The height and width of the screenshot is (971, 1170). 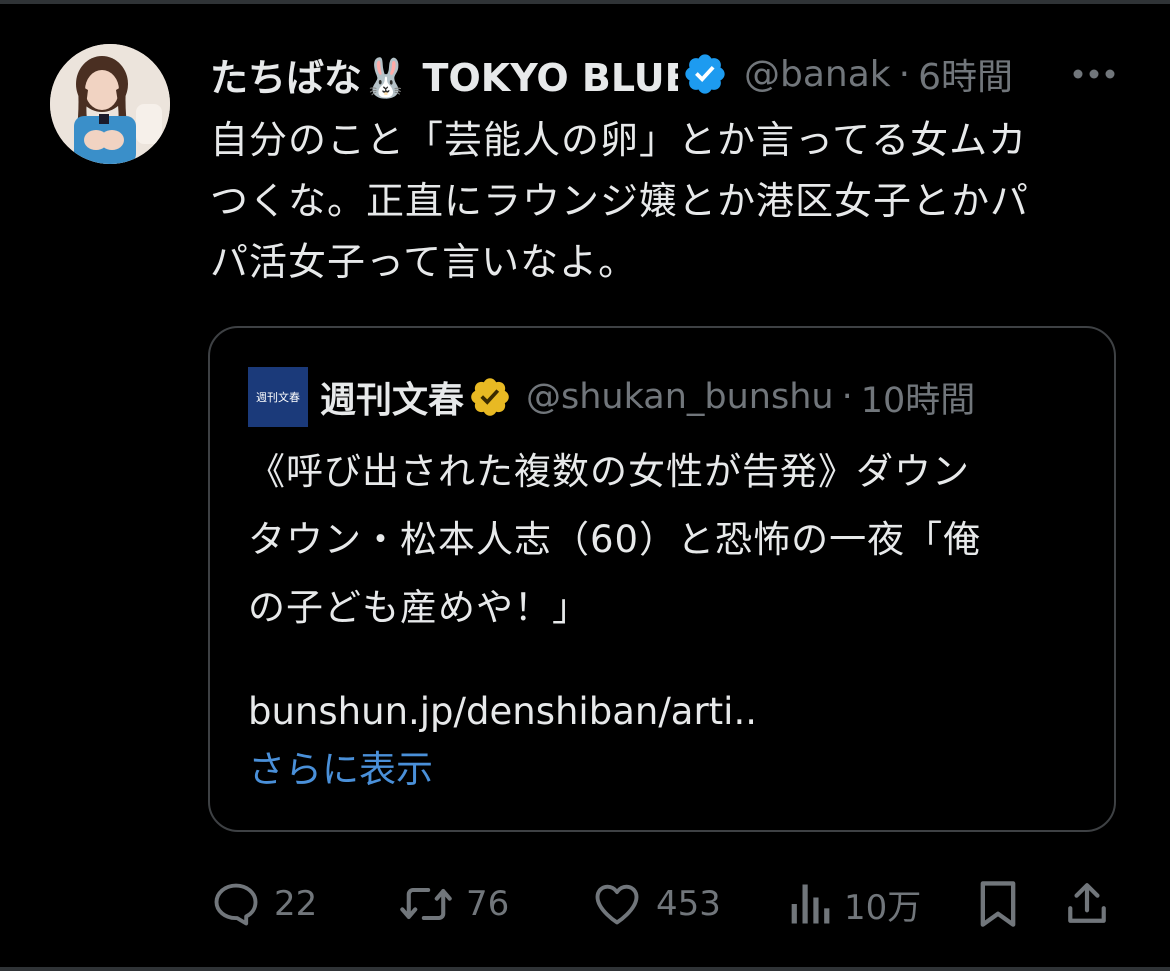 I want to click on verified-badge-icon, so click(x=705, y=74).